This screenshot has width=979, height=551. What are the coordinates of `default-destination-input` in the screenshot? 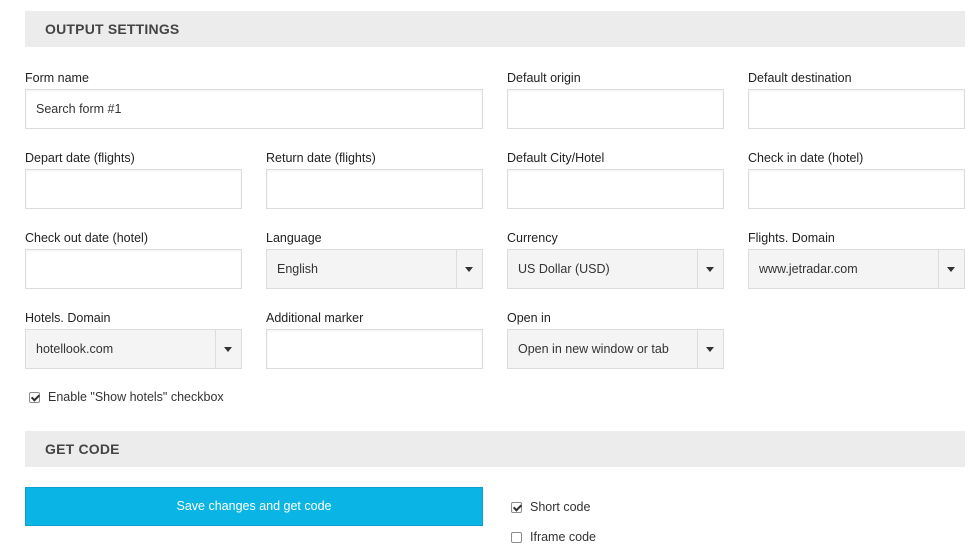 It's located at (856, 109).